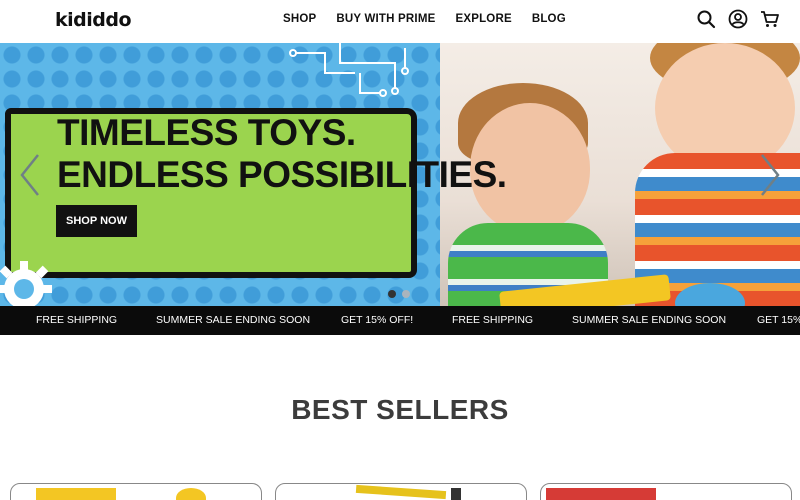 The image size is (800, 500). I want to click on nav-item-shop: SHOP, so click(299, 19).